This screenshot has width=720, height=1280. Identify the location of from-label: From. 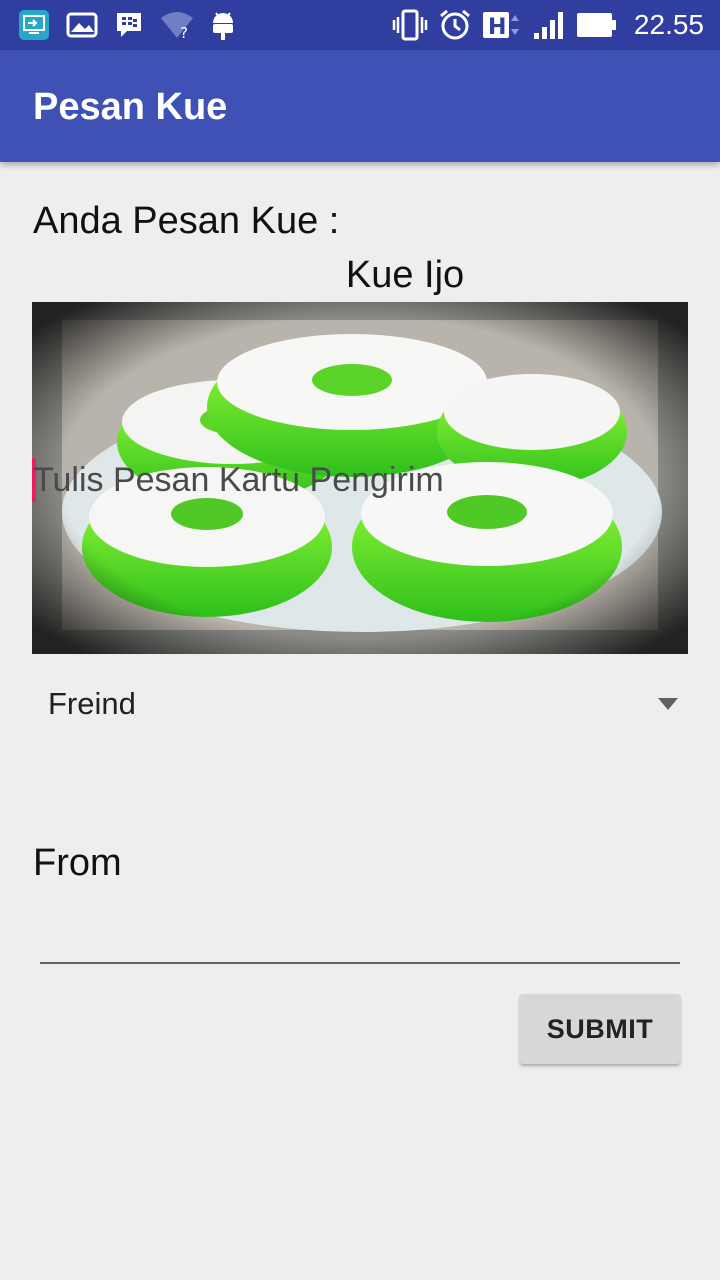
(77, 863).